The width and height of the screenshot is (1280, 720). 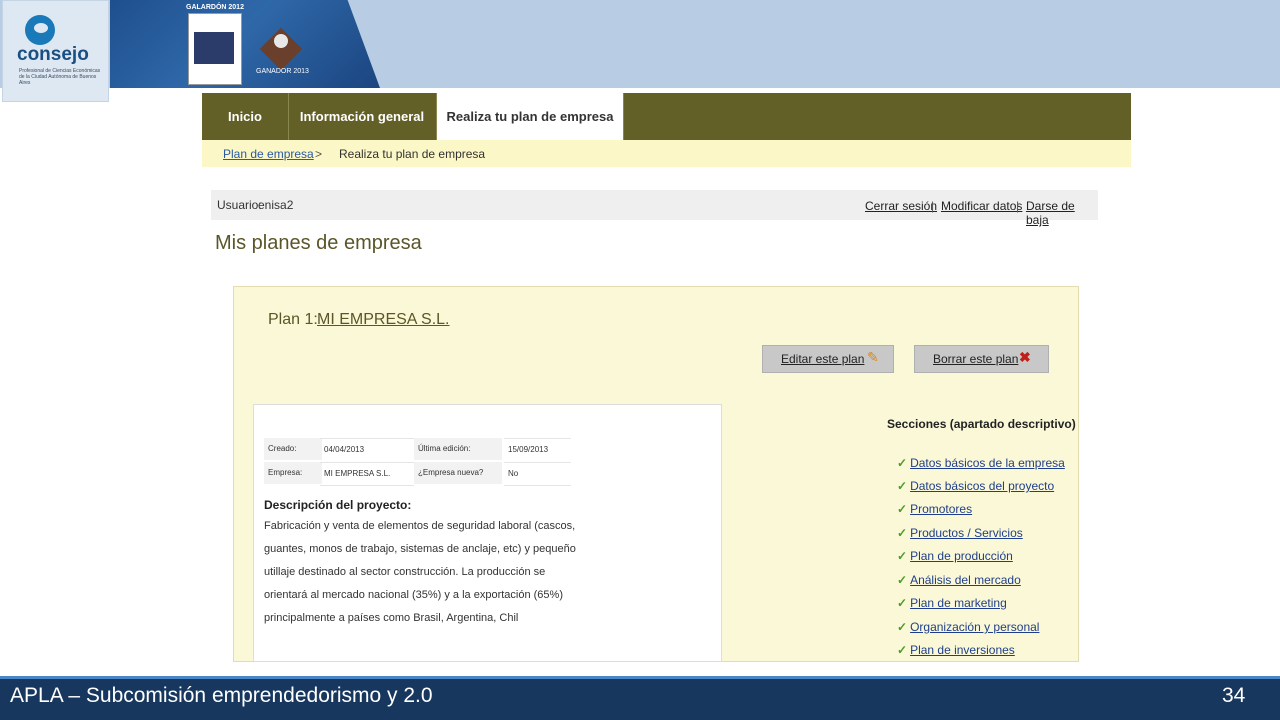 I want to click on pencil-icon: ✎, so click(x=873, y=357).